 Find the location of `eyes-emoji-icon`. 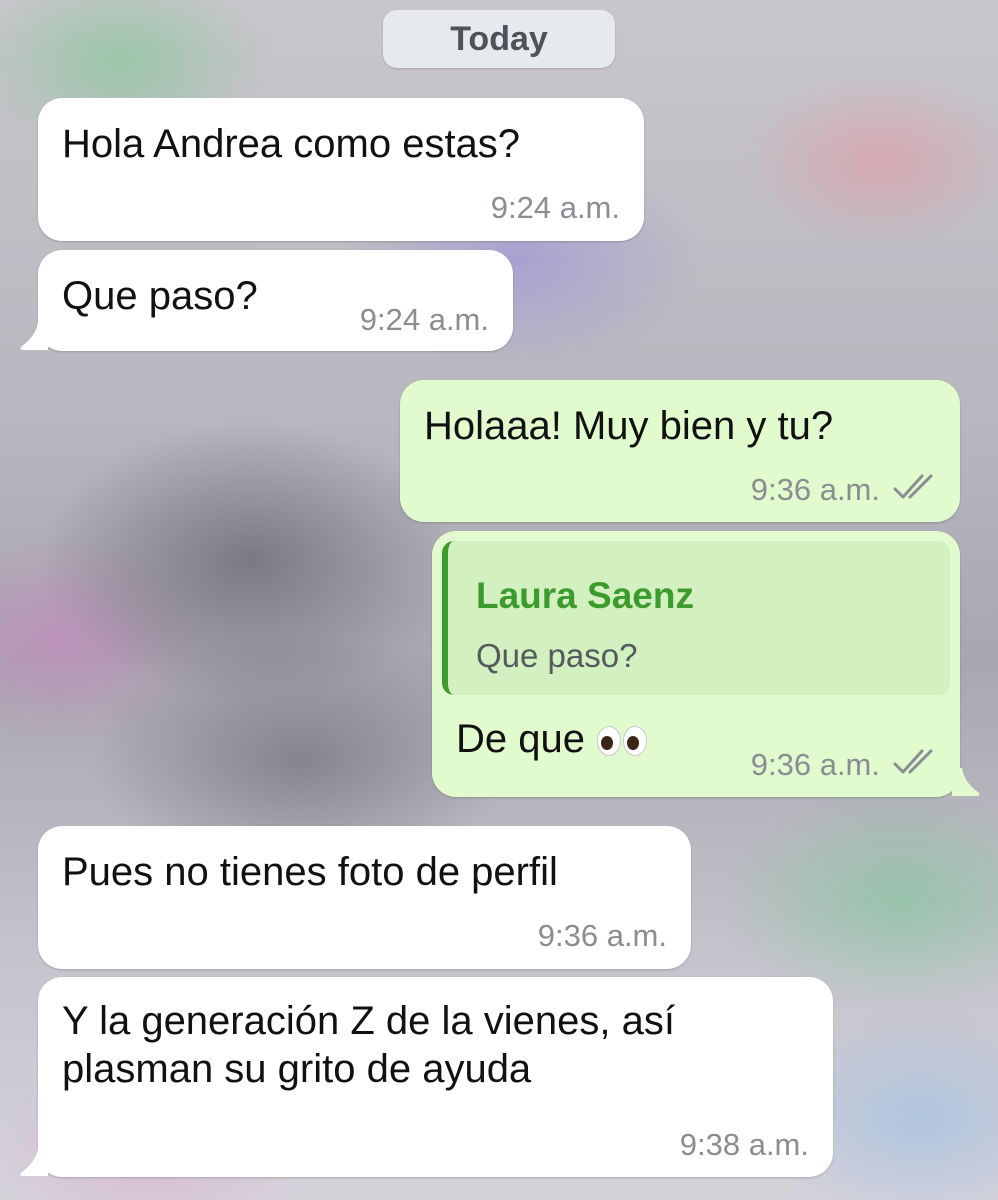

eyes-emoji-icon is located at coordinates (622, 741).